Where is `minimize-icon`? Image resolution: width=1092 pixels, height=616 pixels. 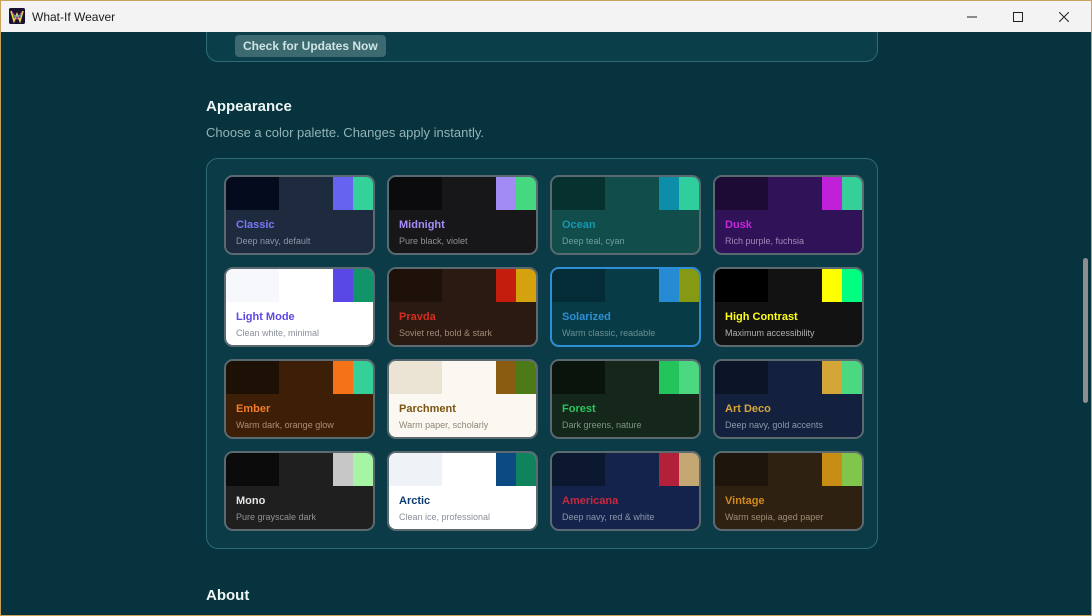
minimize-icon is located at coordinates (972, 16).